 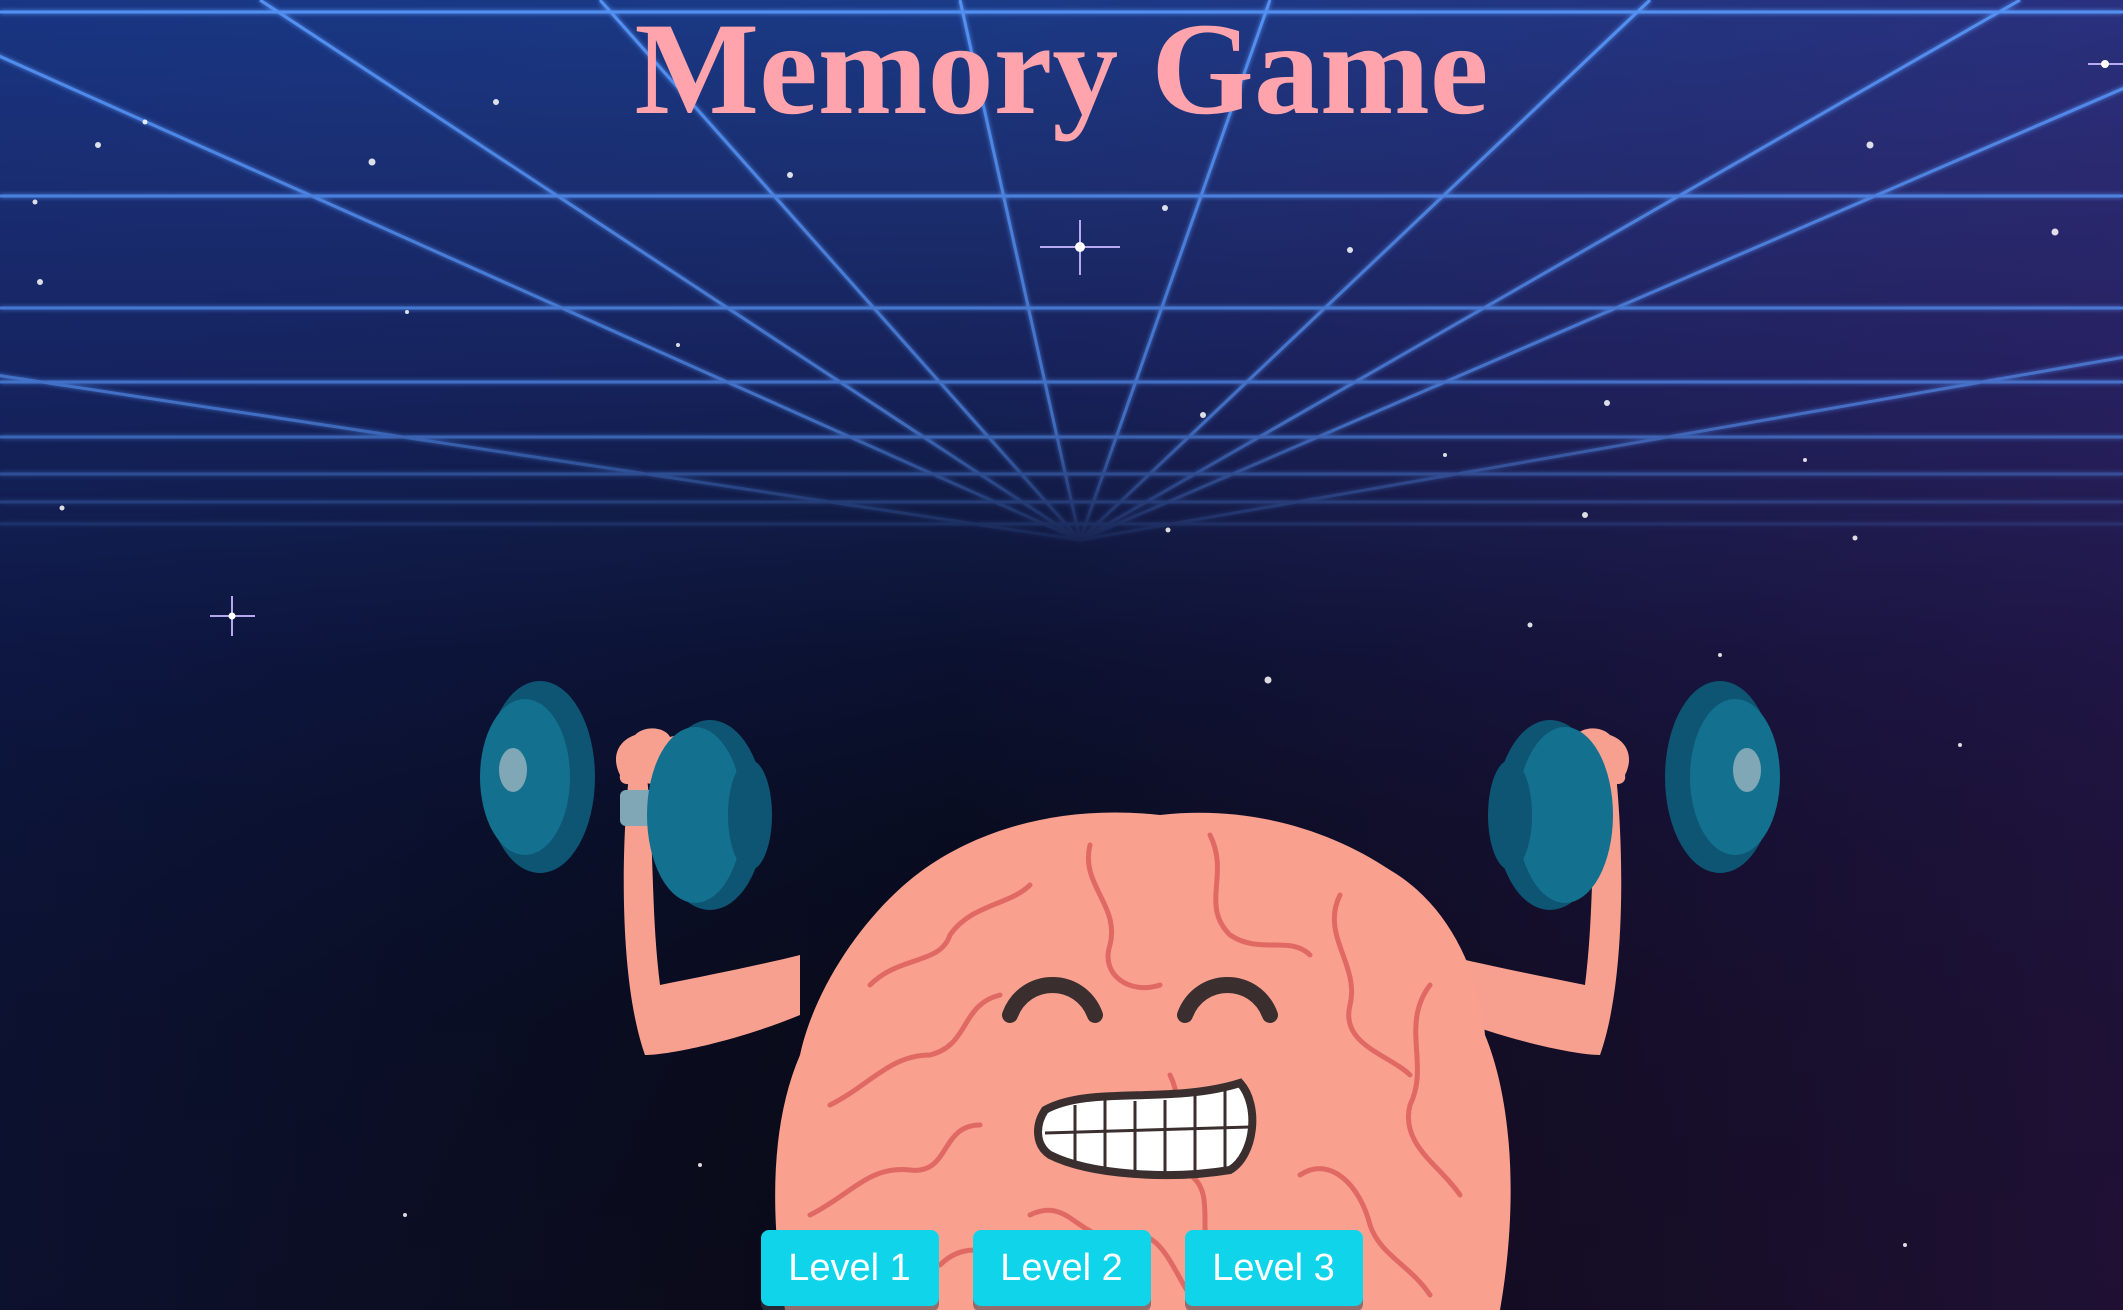 I want to click on level-1-button: Level 1, so click(x=849, y=1268).